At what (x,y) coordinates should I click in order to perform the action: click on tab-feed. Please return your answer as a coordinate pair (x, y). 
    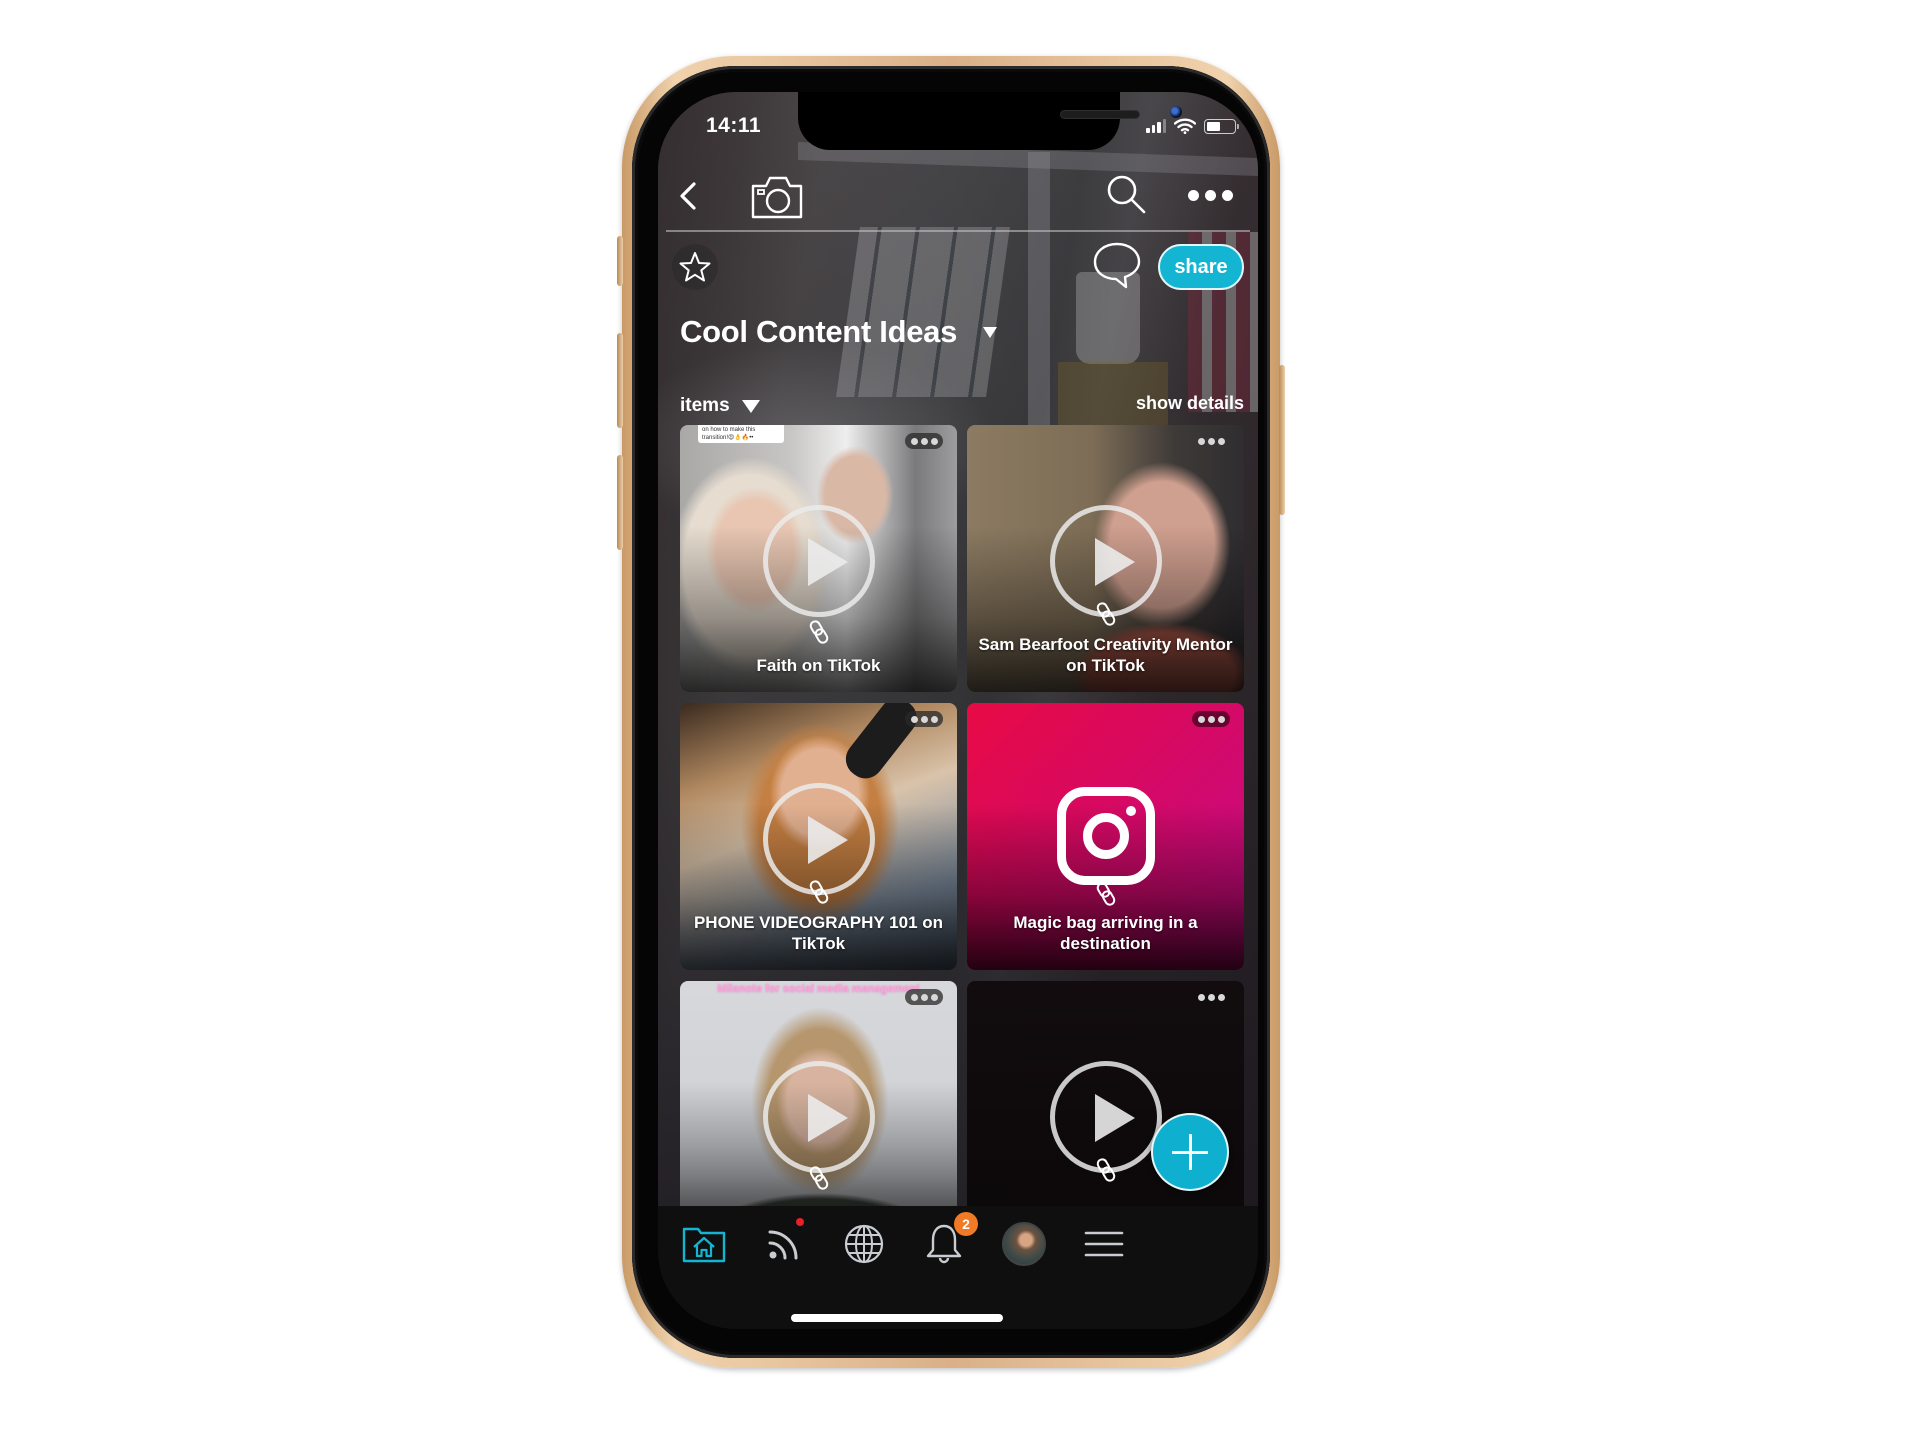
    Looking at the image, I should click on (784, 1244).